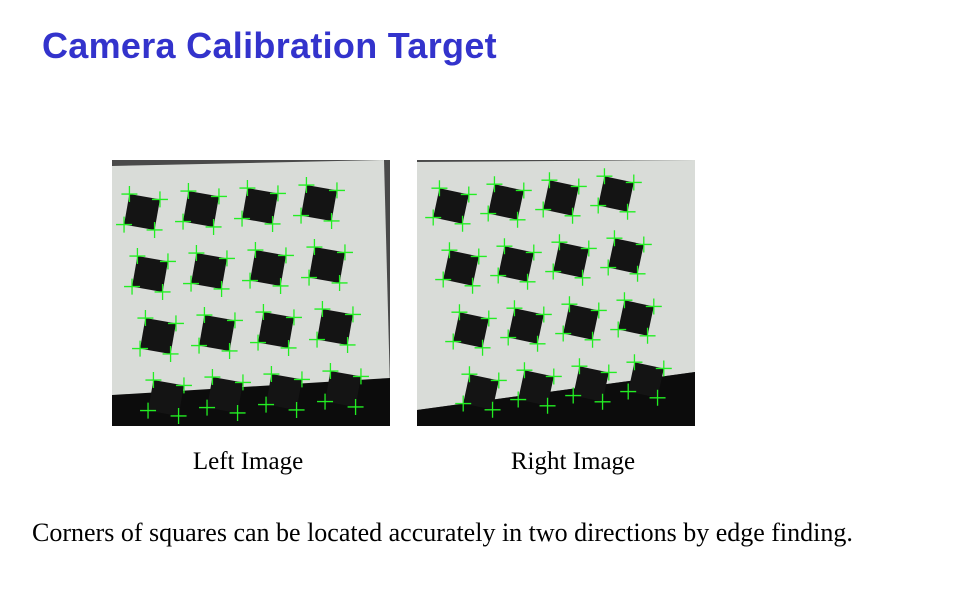 The image size is (958, 596). Describe the element at coordinates (573, 461) in the screenshot. I see `right-image-caption: Right Image` at that location.